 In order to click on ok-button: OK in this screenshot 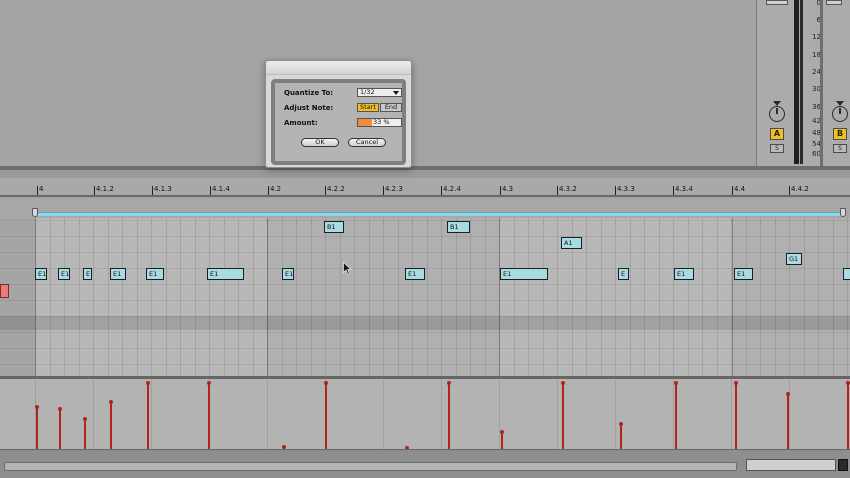, I will do `click(320, 142)`.